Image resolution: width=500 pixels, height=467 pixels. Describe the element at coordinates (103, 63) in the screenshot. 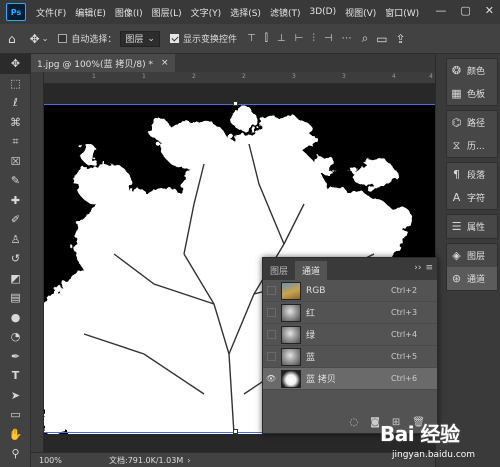

I see `document-tab: 1.jpg @ 100%(蓝 拷贝/8) * ×` at that location.